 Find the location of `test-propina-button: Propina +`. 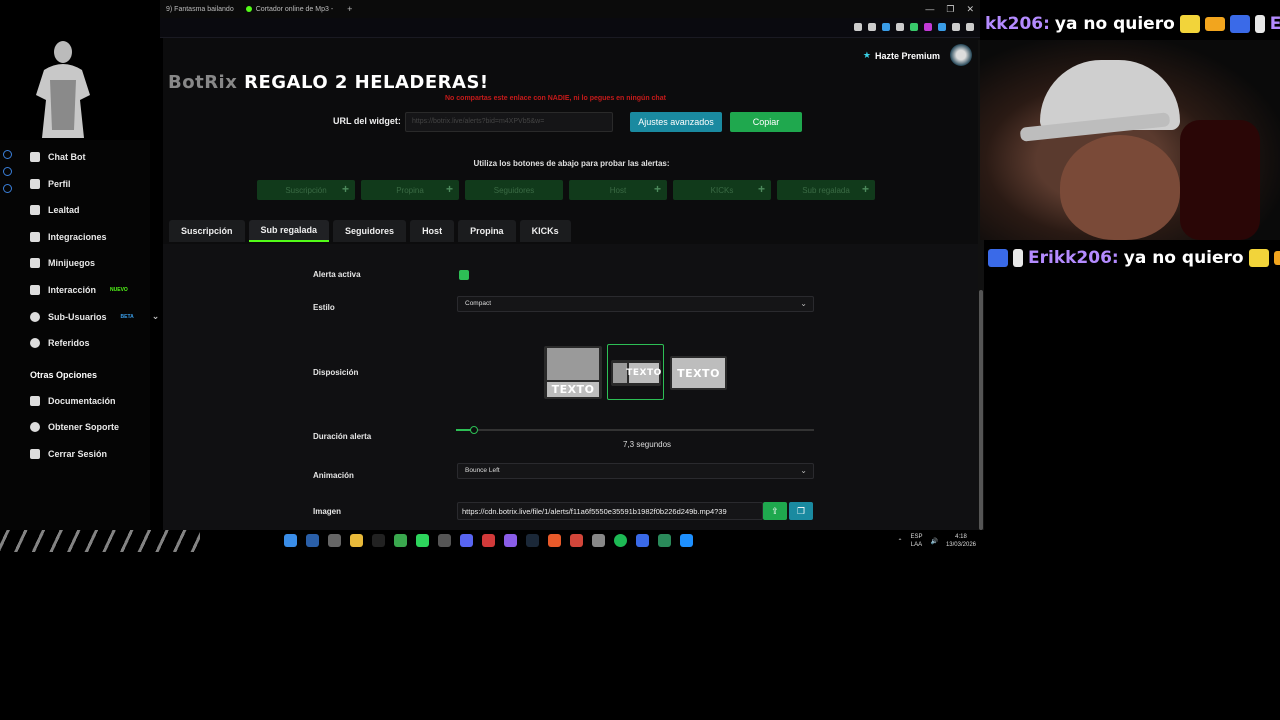

test-propina-button: Propina + is located at coordinates (410, 190).